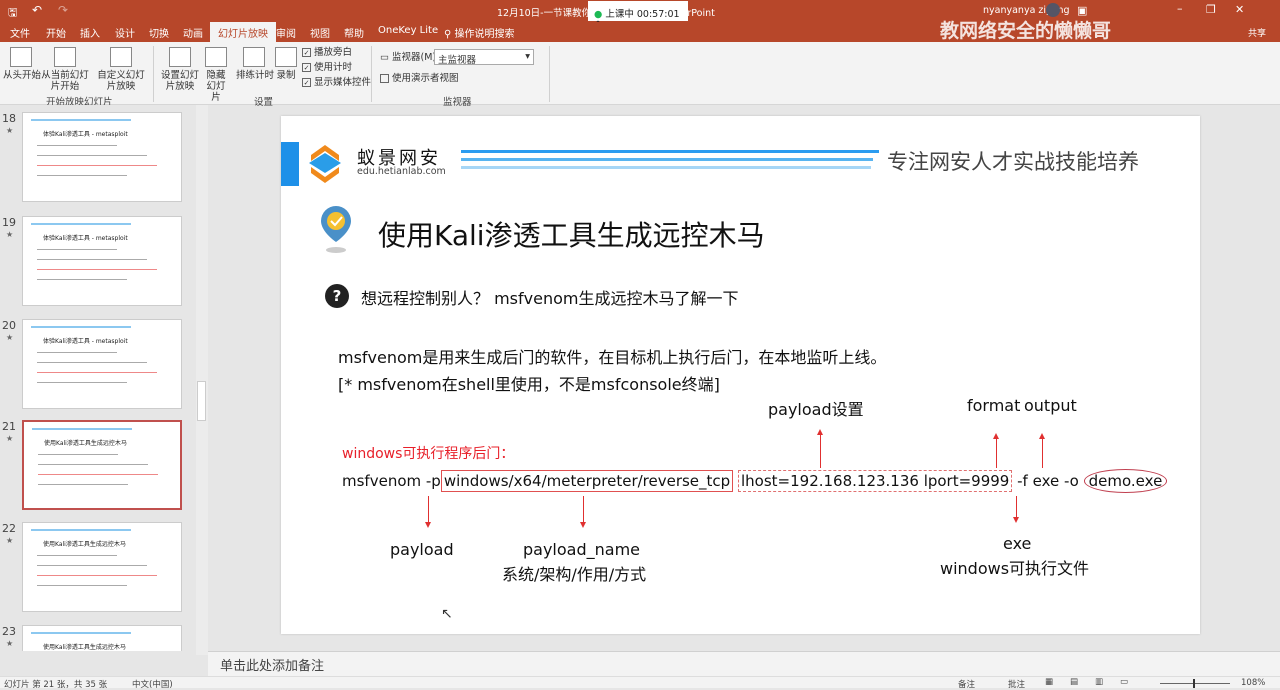  What do you see at coordinates (408, 30) in the screenshot?
I see `tab-onekey: OneKey Lite` at bounding box center [408, 30].